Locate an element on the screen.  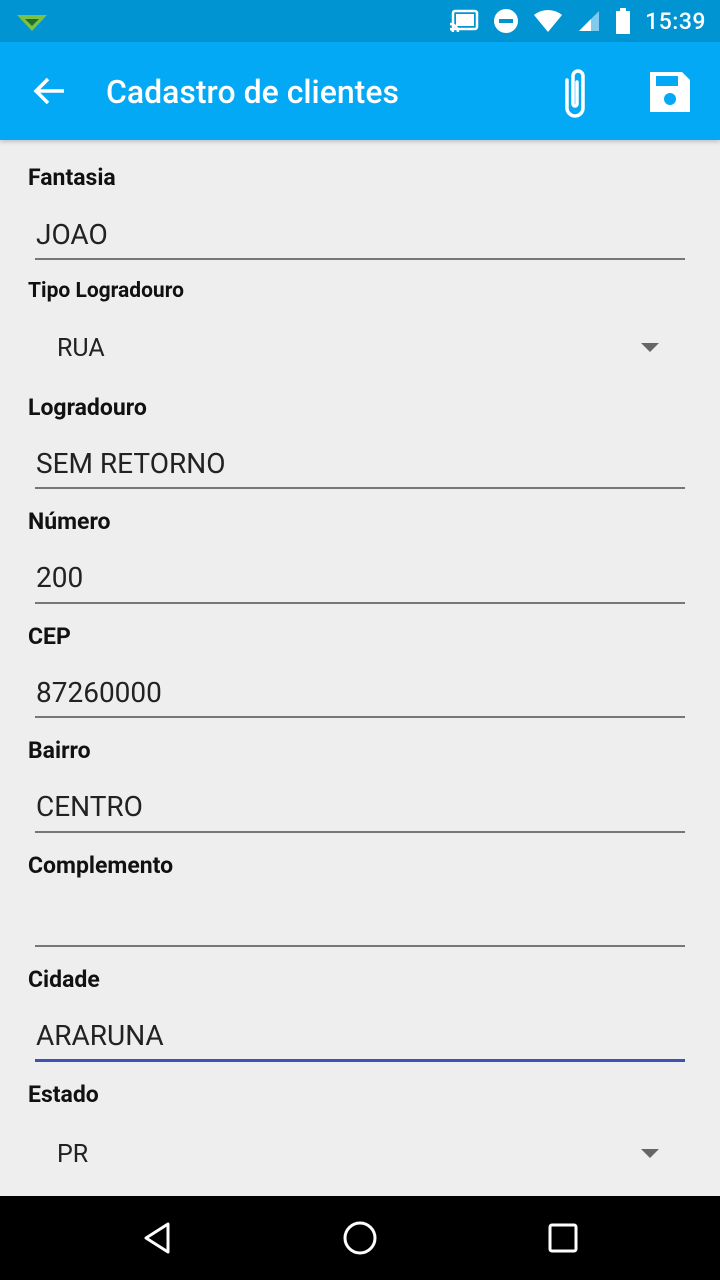
page-title: Cadastro de clientes is located at coordinates (252, 92).